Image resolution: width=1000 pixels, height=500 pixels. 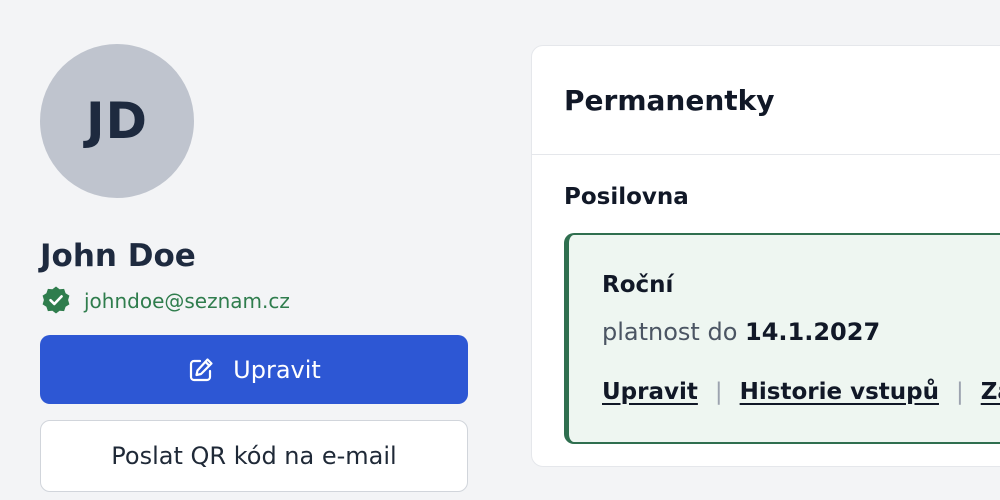 I want to click on pass-validity: platnost do 14.1.2027, so click(x=741, y=332).